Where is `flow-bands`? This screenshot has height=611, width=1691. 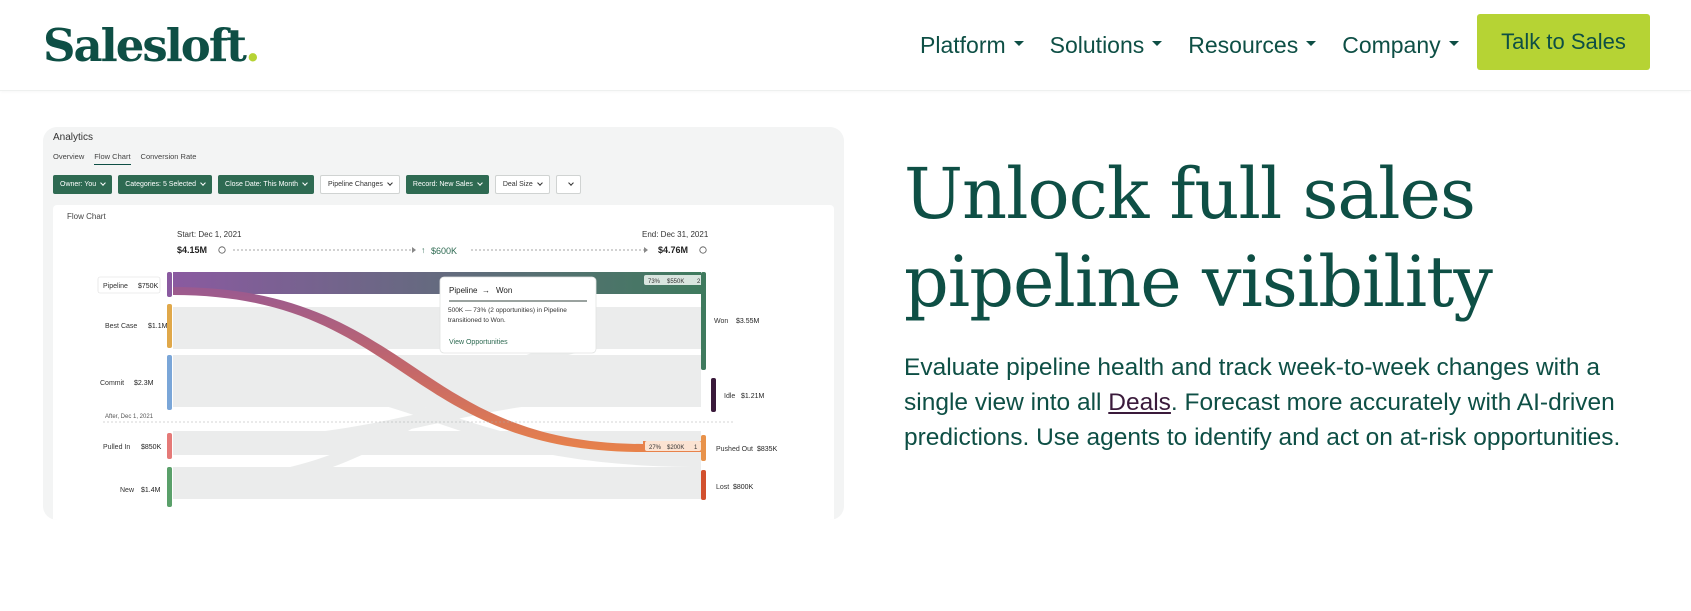 flow-bands is located at coordinates (437, 403).